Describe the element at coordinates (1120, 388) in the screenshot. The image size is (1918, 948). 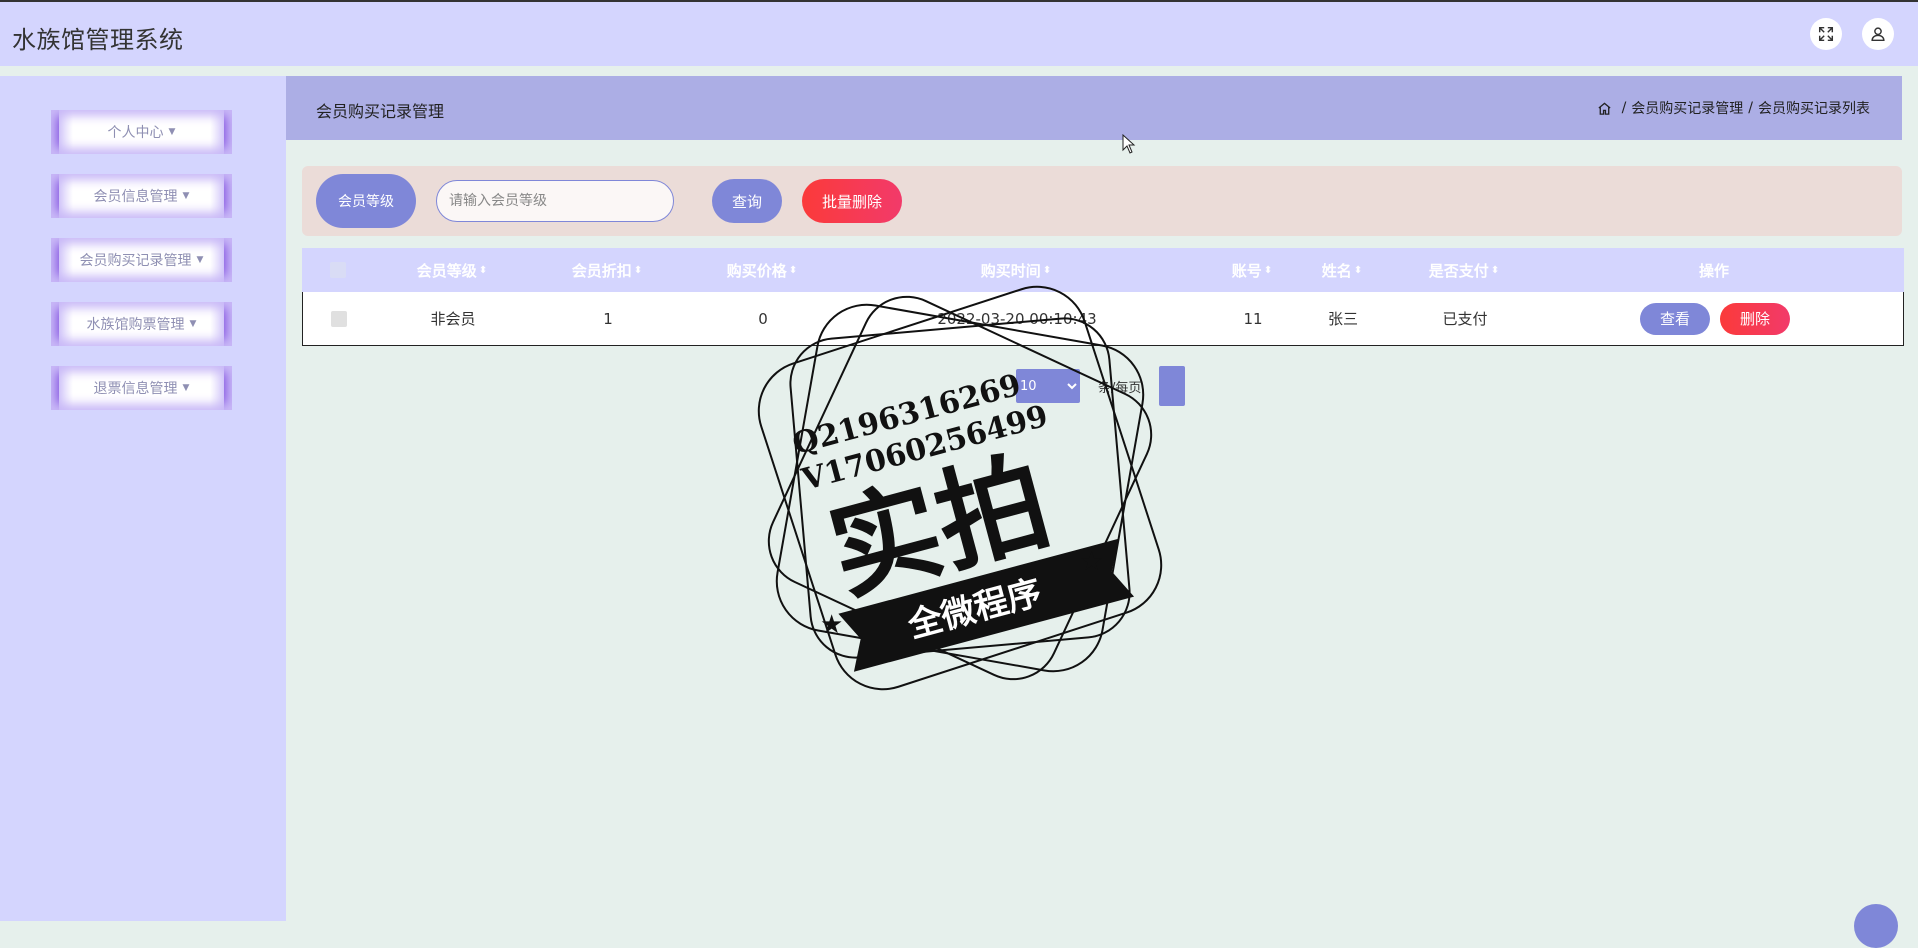
I see `per-page-label: 条/每页` at that location.